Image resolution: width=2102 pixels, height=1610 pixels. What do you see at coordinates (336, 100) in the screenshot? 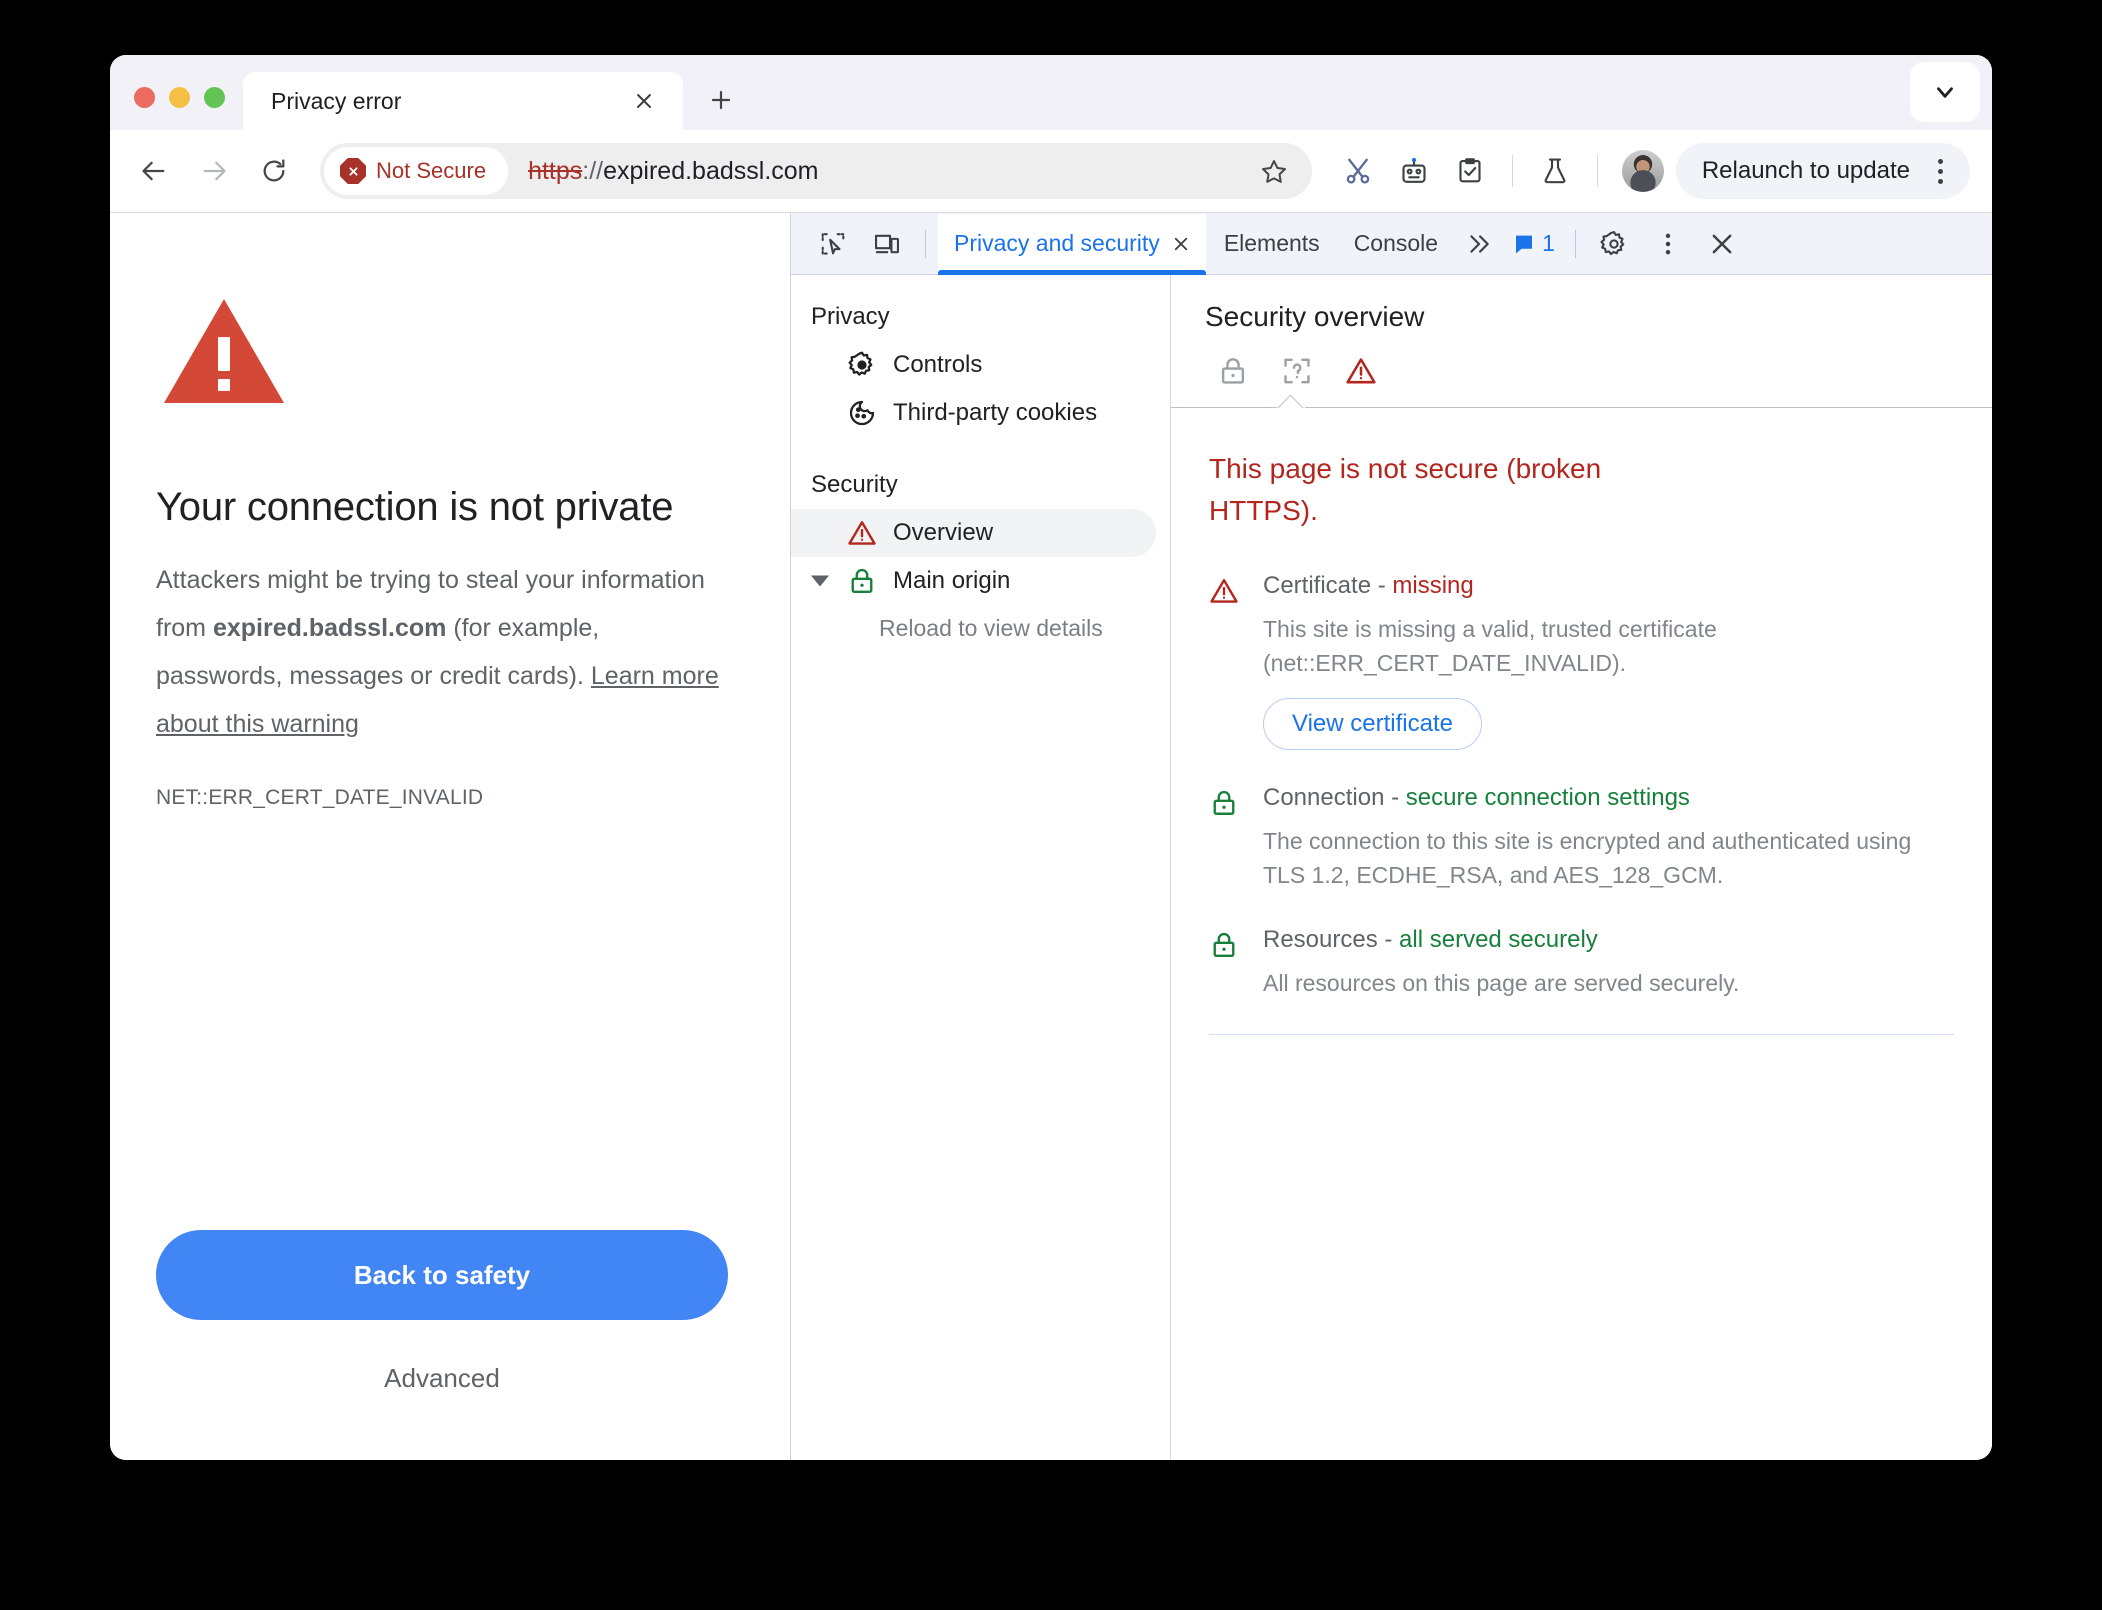
I see `tab-title: Privacy error` at bounding box center [336, 100].